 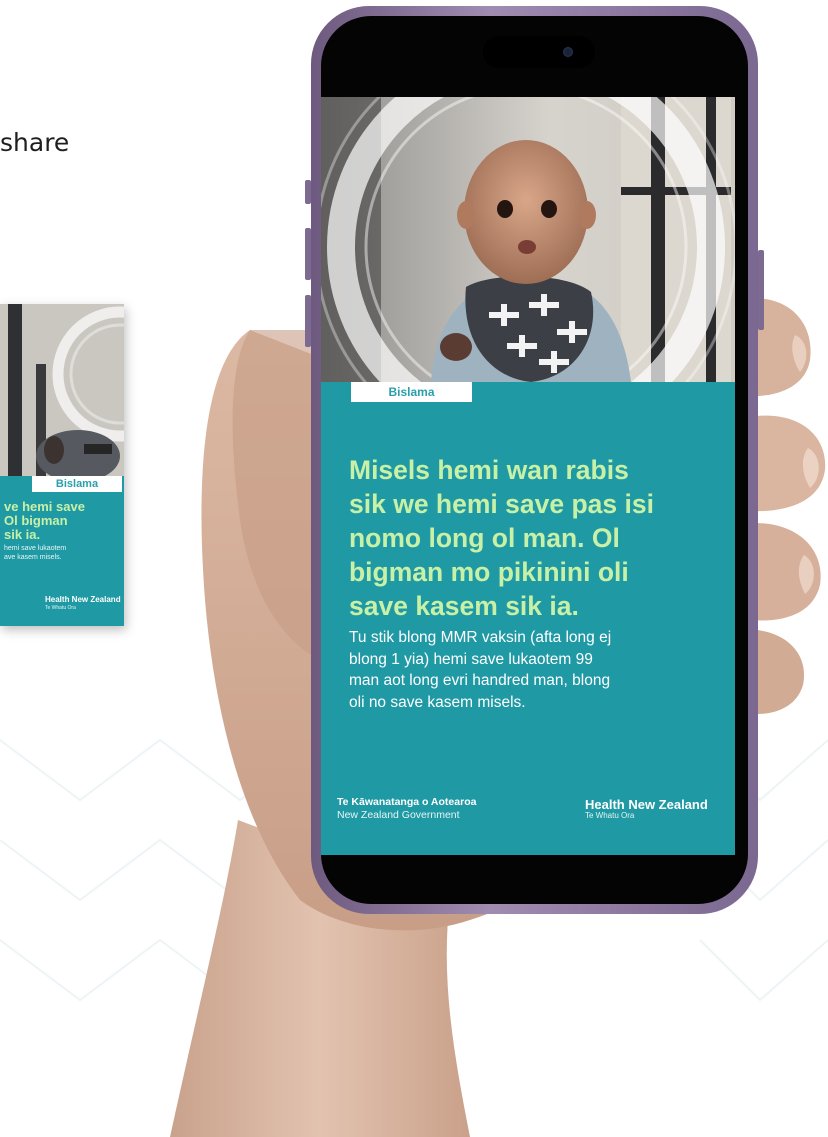 I want to click on brand-subtitle: Te Whatu Ora, so click(x=610, y=815).